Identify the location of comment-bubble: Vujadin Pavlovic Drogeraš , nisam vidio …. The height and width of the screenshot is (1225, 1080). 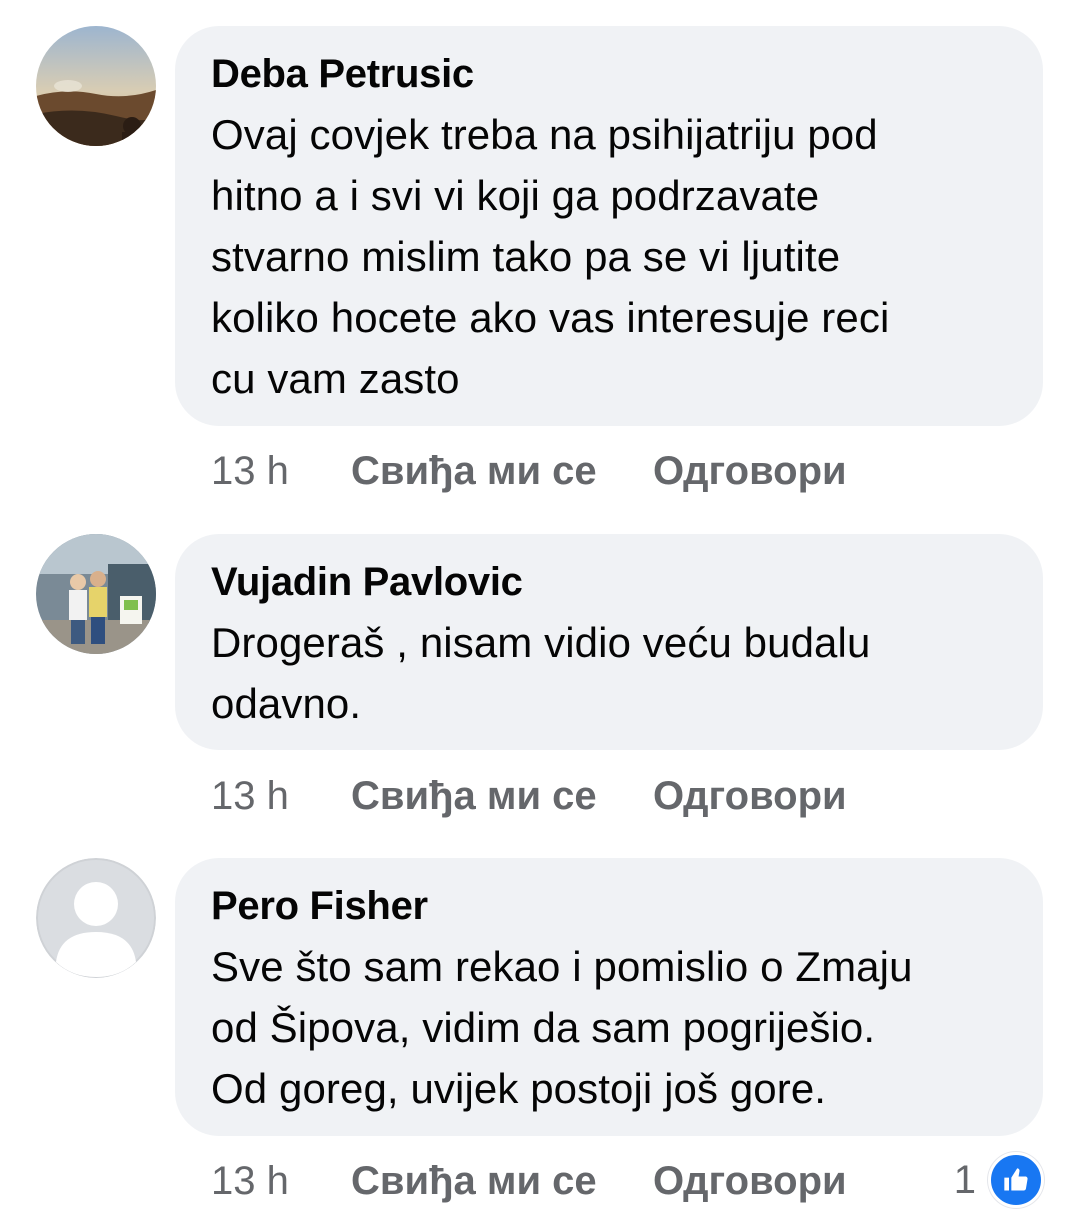
(609, 642).